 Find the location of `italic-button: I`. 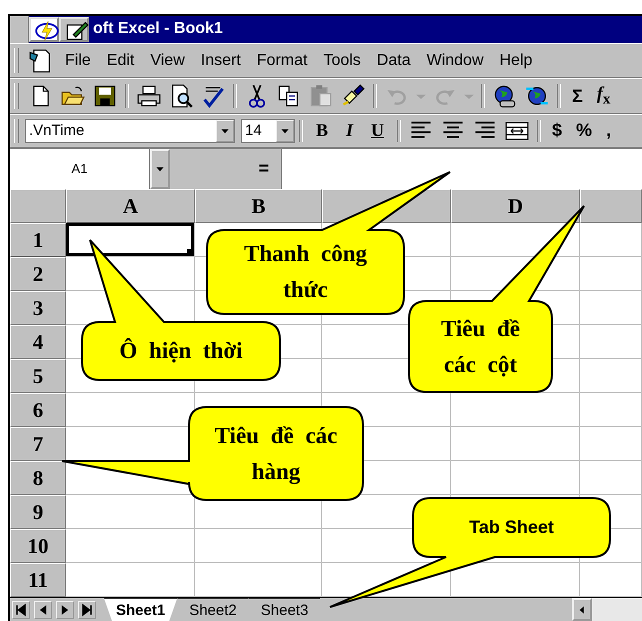

italic-button: I is located at coordinates (349, 131).